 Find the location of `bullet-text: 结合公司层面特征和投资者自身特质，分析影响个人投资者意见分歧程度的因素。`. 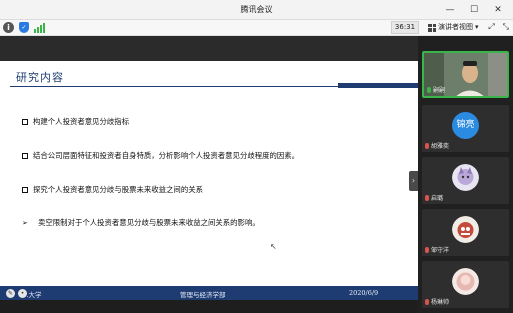

bullet-text: 结合公司层面特征和投资者自身特质，分析影响个人投资者意见分歧程度的因素。 is located at coordinates (166, 155).